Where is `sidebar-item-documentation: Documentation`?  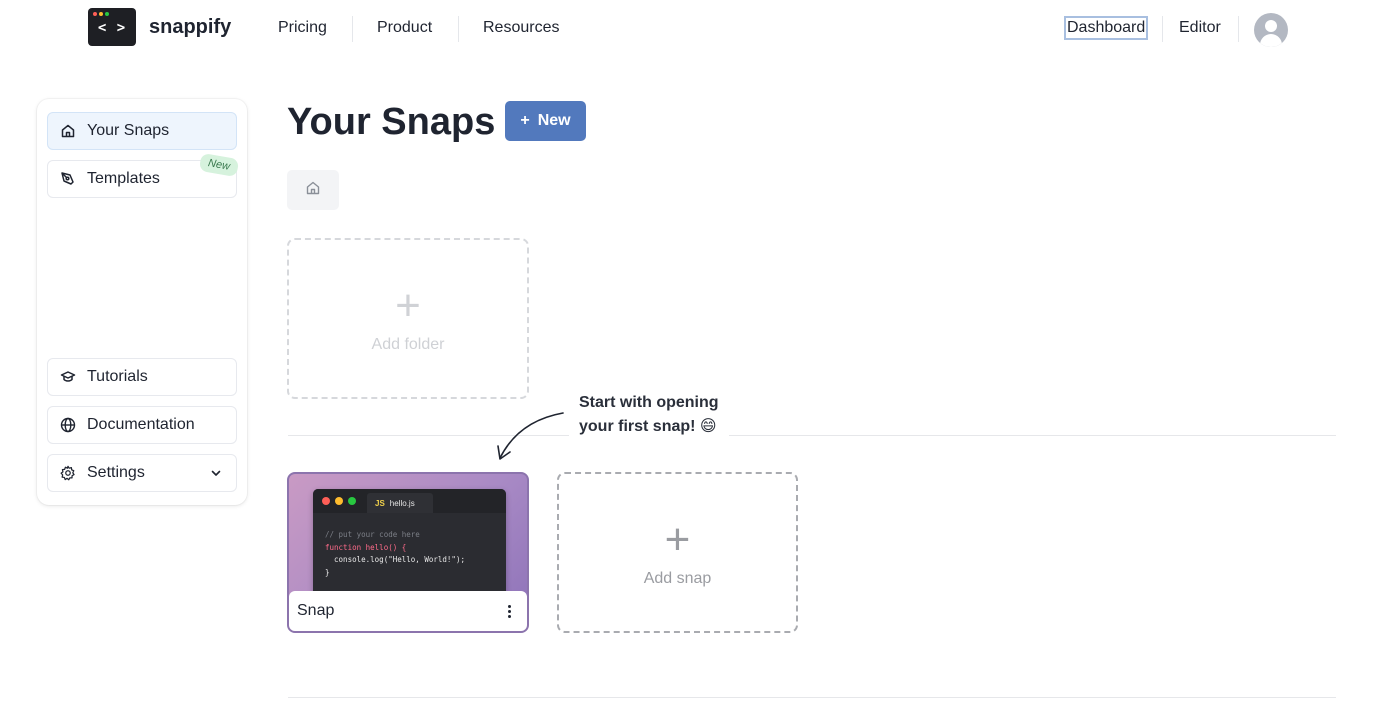 sidebar-item-documentation: Documentation is located at coordinates (142, 425).